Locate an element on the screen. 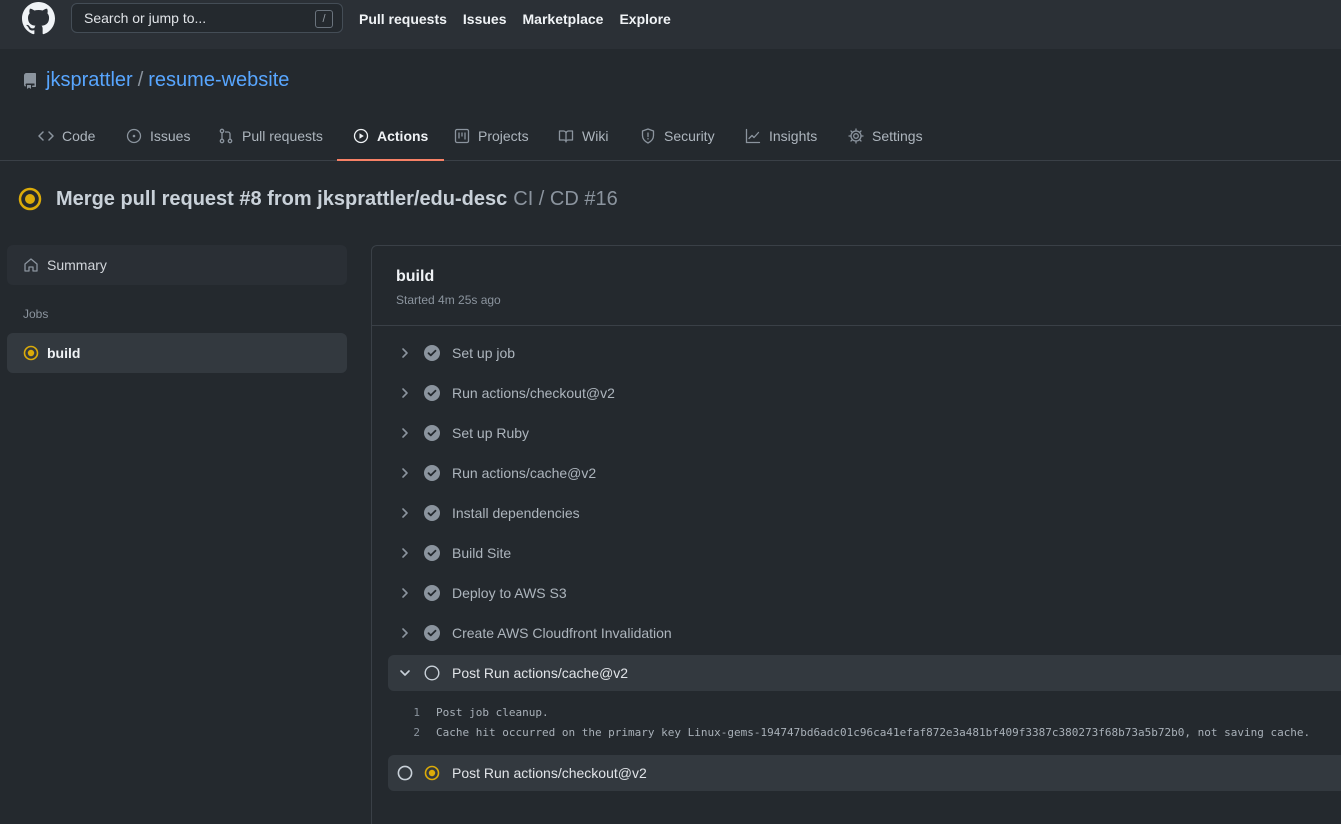  global-nav: Pull requests Issues Marketplace Explore is located at coordinates (515, 19).